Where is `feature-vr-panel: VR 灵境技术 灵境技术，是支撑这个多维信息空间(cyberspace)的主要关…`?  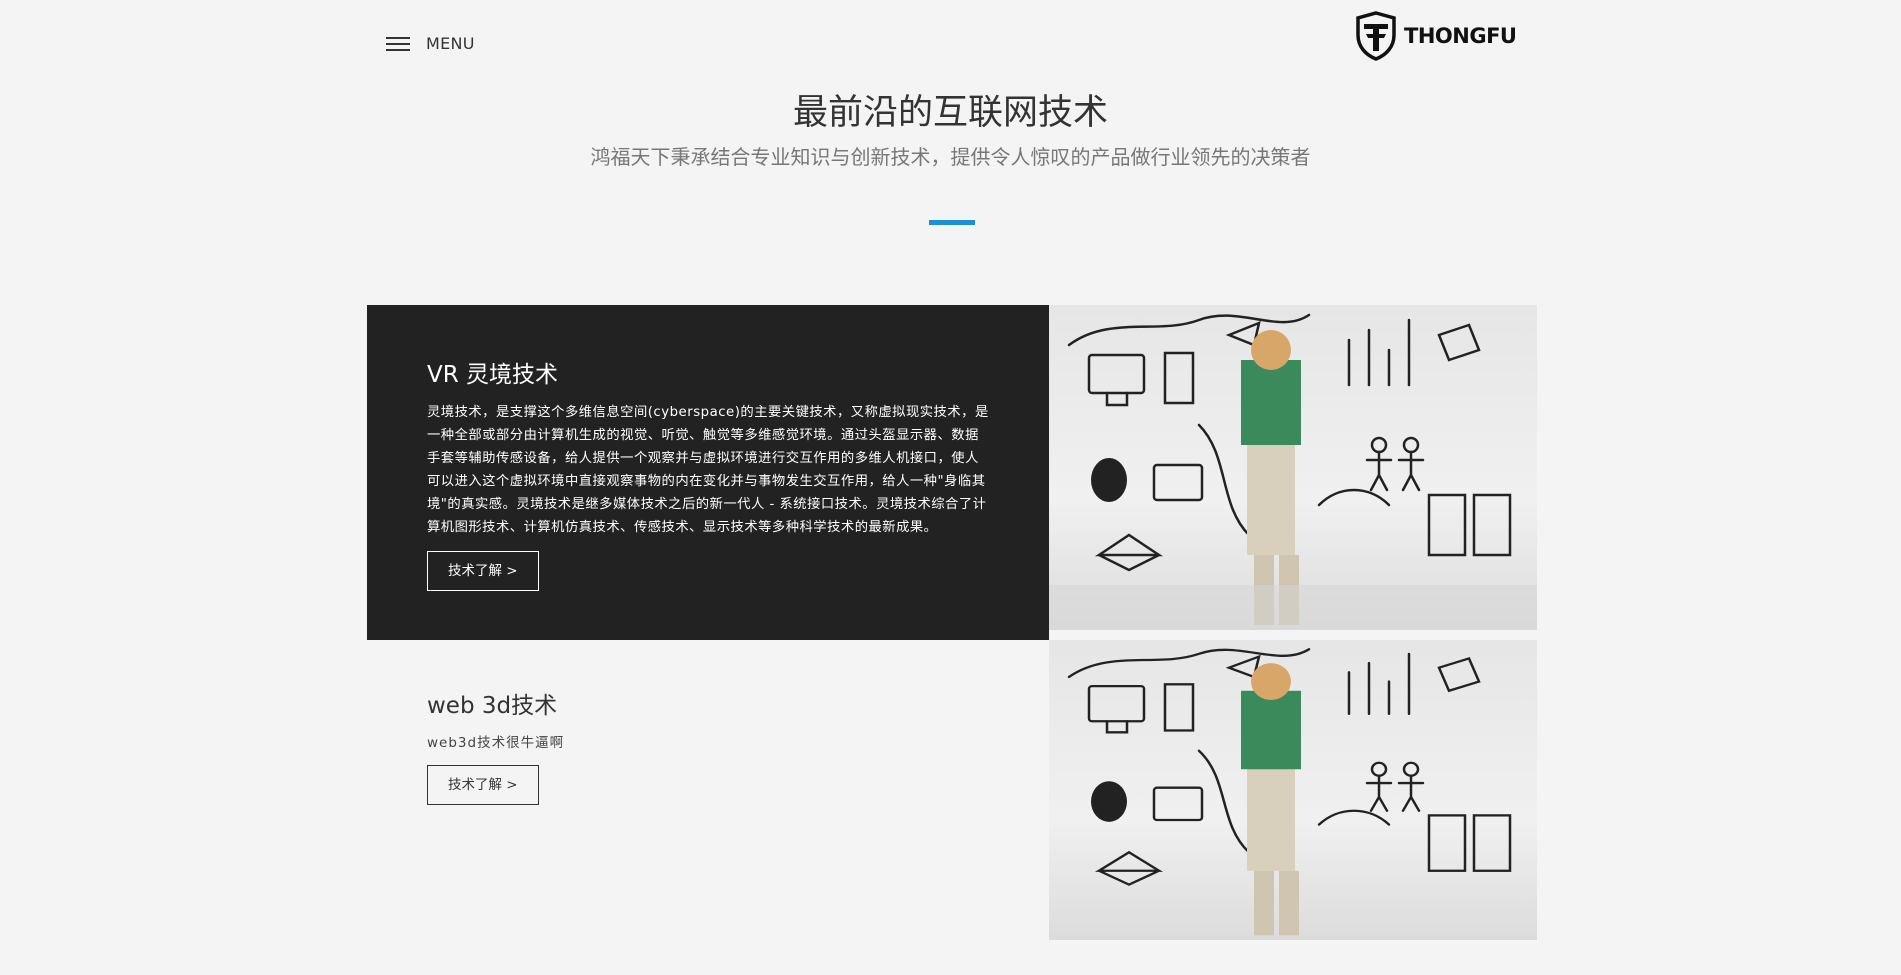
feature-vr-panel: VR 灵境技术 灵境技术，是支撑这个多维信息空间(cyberspace)的主要关… is located at coordinates (708, 472).